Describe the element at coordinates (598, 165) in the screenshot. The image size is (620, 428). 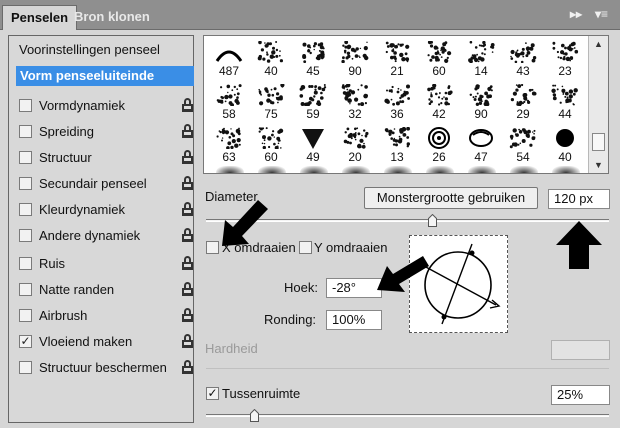
I see `scroll-down-icon: ▼` at that location.